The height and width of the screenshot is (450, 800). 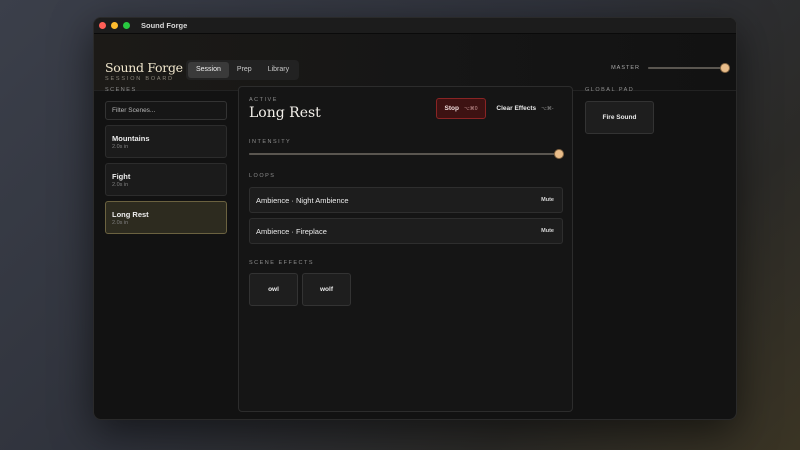 I want to click on scene-item-fight: Fight 2.0s in, so click(x=166, y=179).